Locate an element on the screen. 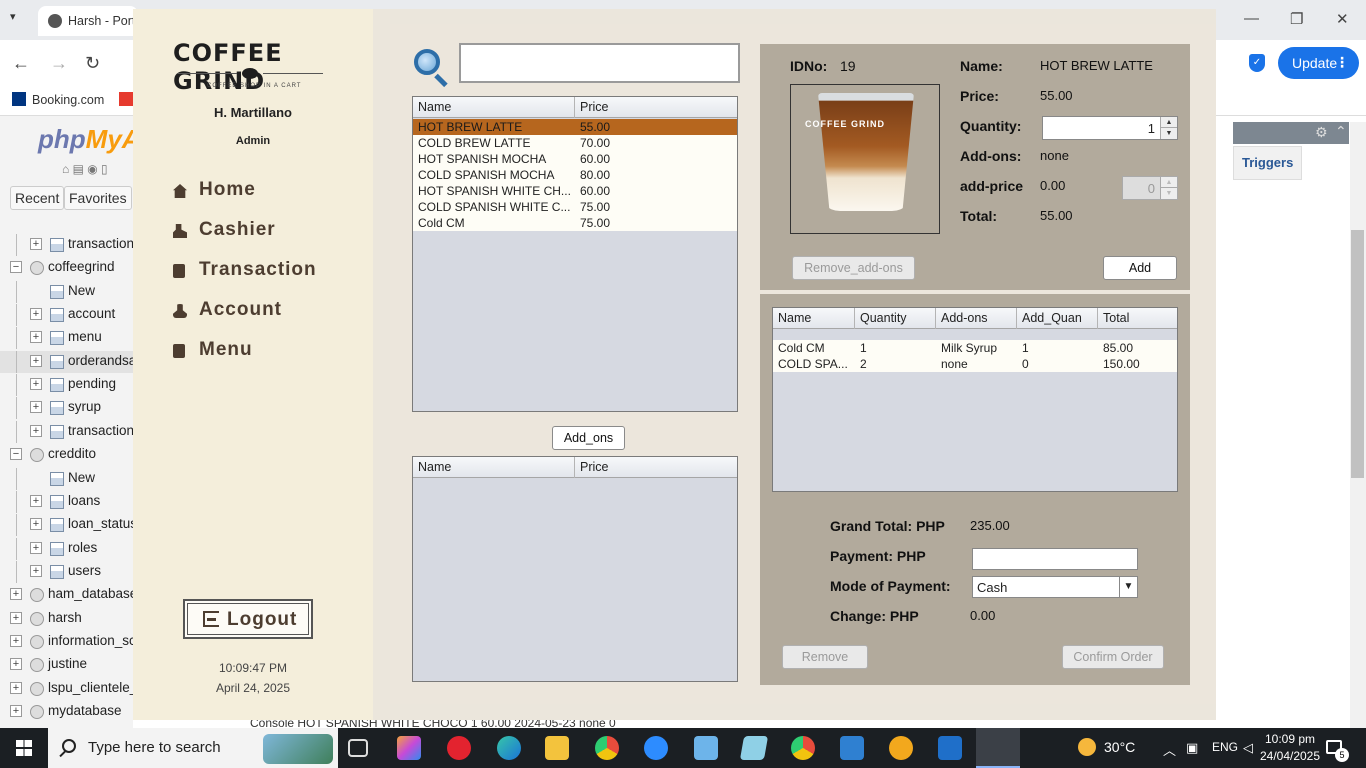  column-header-quantity: Quantity is located at coordinates (895, 318).